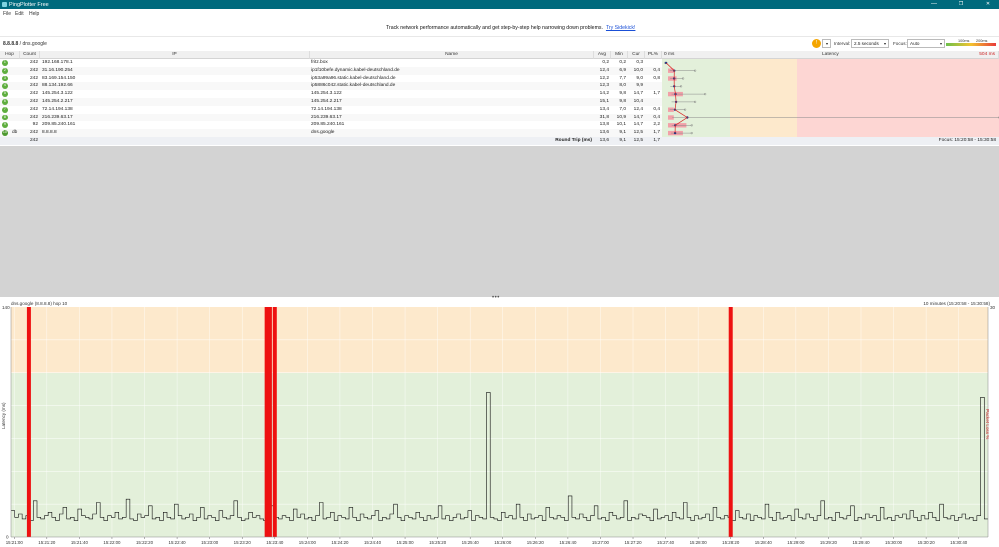 The width and height of the screenshot is (999, 547). Describe the element at coordinates (601, 542) in the screenshot. I see `x-tick-label: 15:27:00` at that location.